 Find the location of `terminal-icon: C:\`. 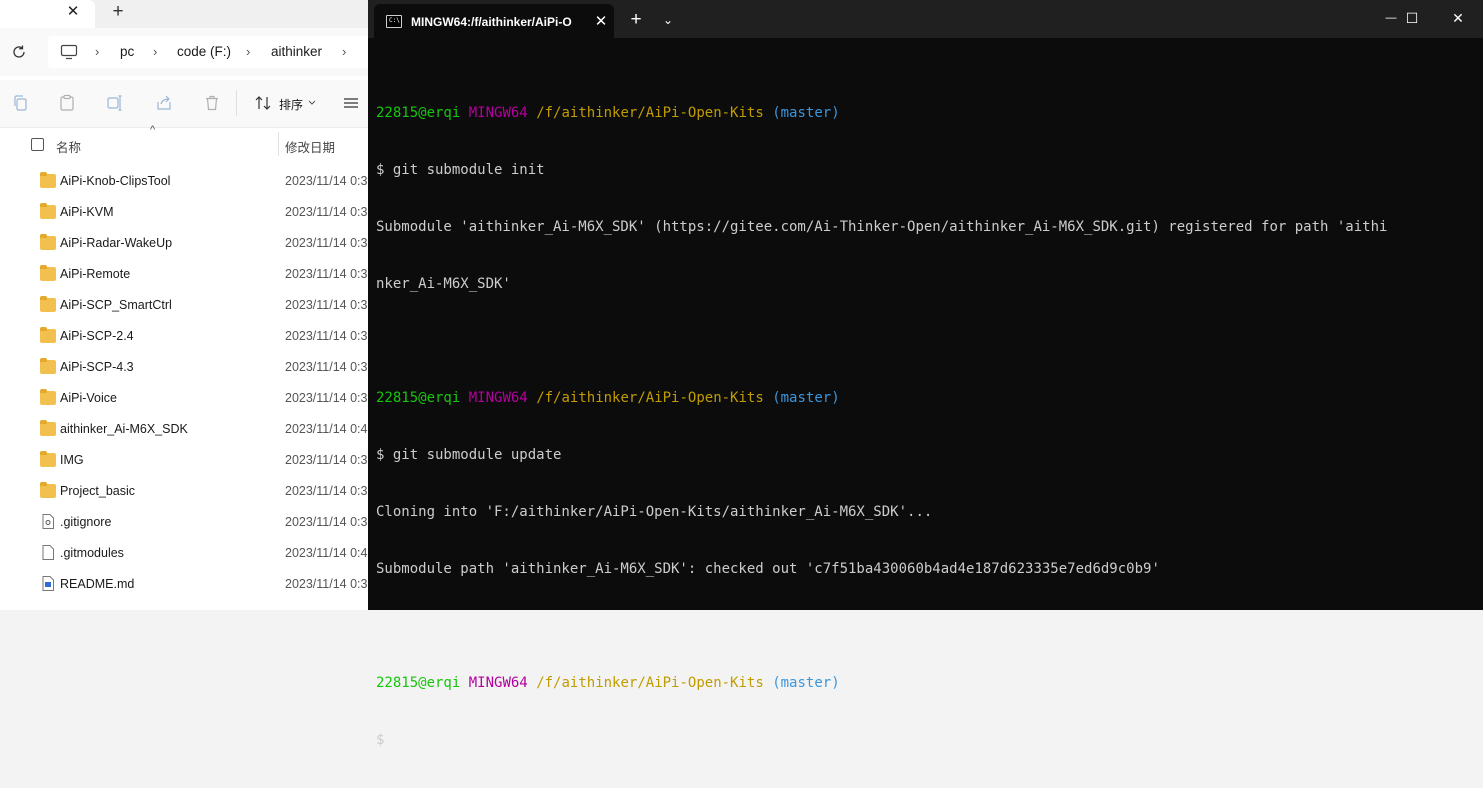

terminal-icon: C:\ is located at coordinates (394, 21).